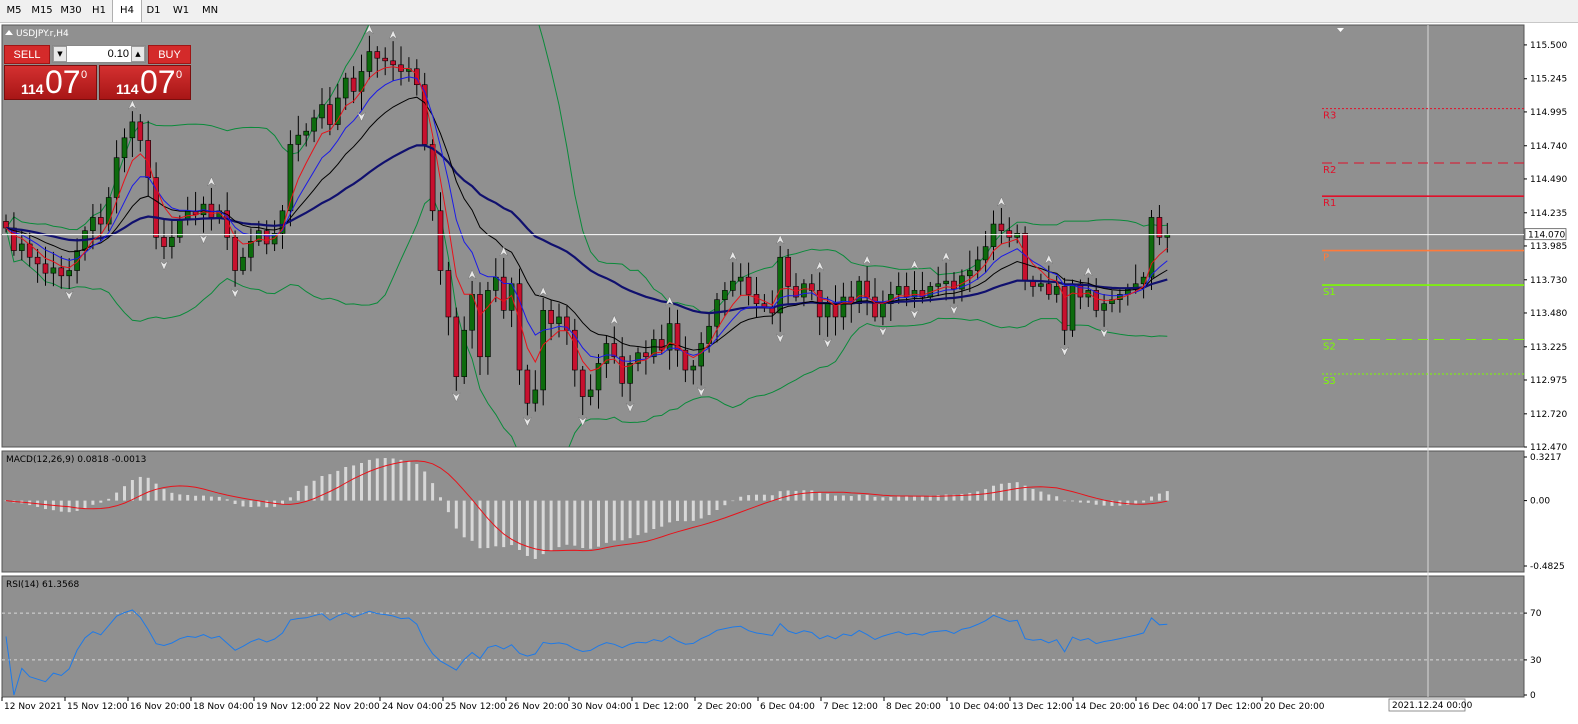 The height and width of the screenshot is (724, 1578). I want to click on sell-price: 114 07 0, so click(50, 82).